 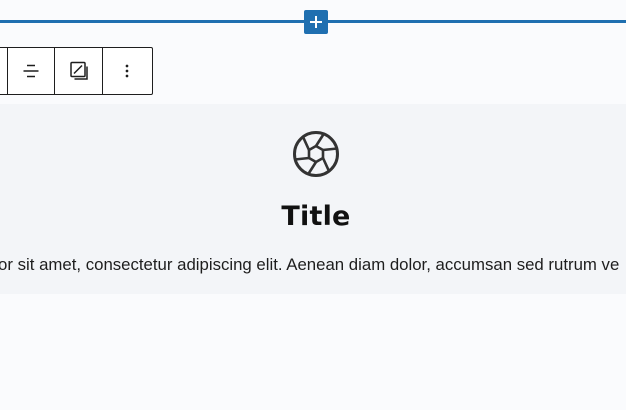 I want to click on camera-aperture-icon, so click(x=316, y=154).